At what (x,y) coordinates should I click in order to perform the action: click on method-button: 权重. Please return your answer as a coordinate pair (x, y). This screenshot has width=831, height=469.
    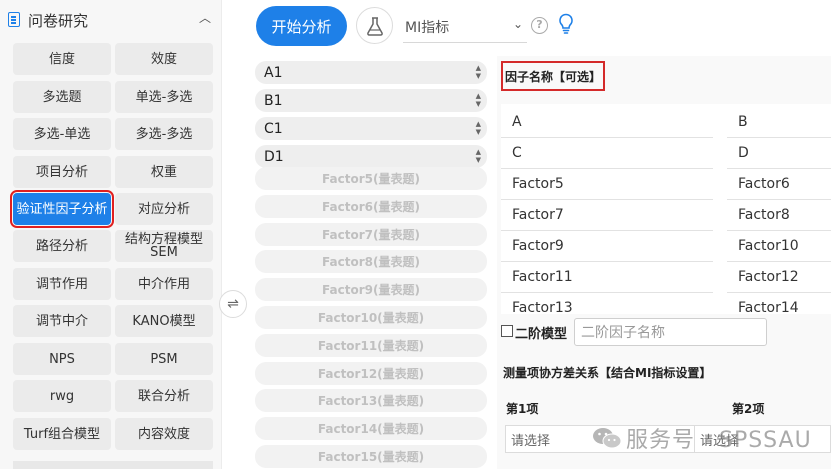
    Looking at the image, I should click on (164, 172).